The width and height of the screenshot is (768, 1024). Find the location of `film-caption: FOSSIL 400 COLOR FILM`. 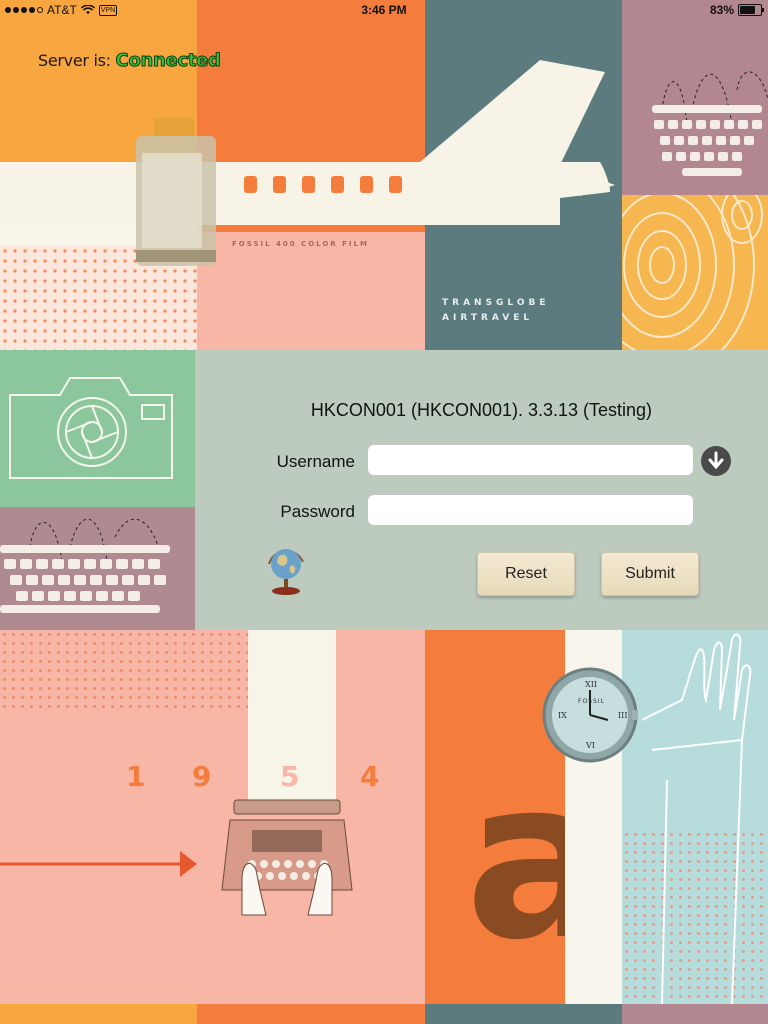

film-caption: FOSSIL 400 COLOR FILM is located at coordinates (300, 244).